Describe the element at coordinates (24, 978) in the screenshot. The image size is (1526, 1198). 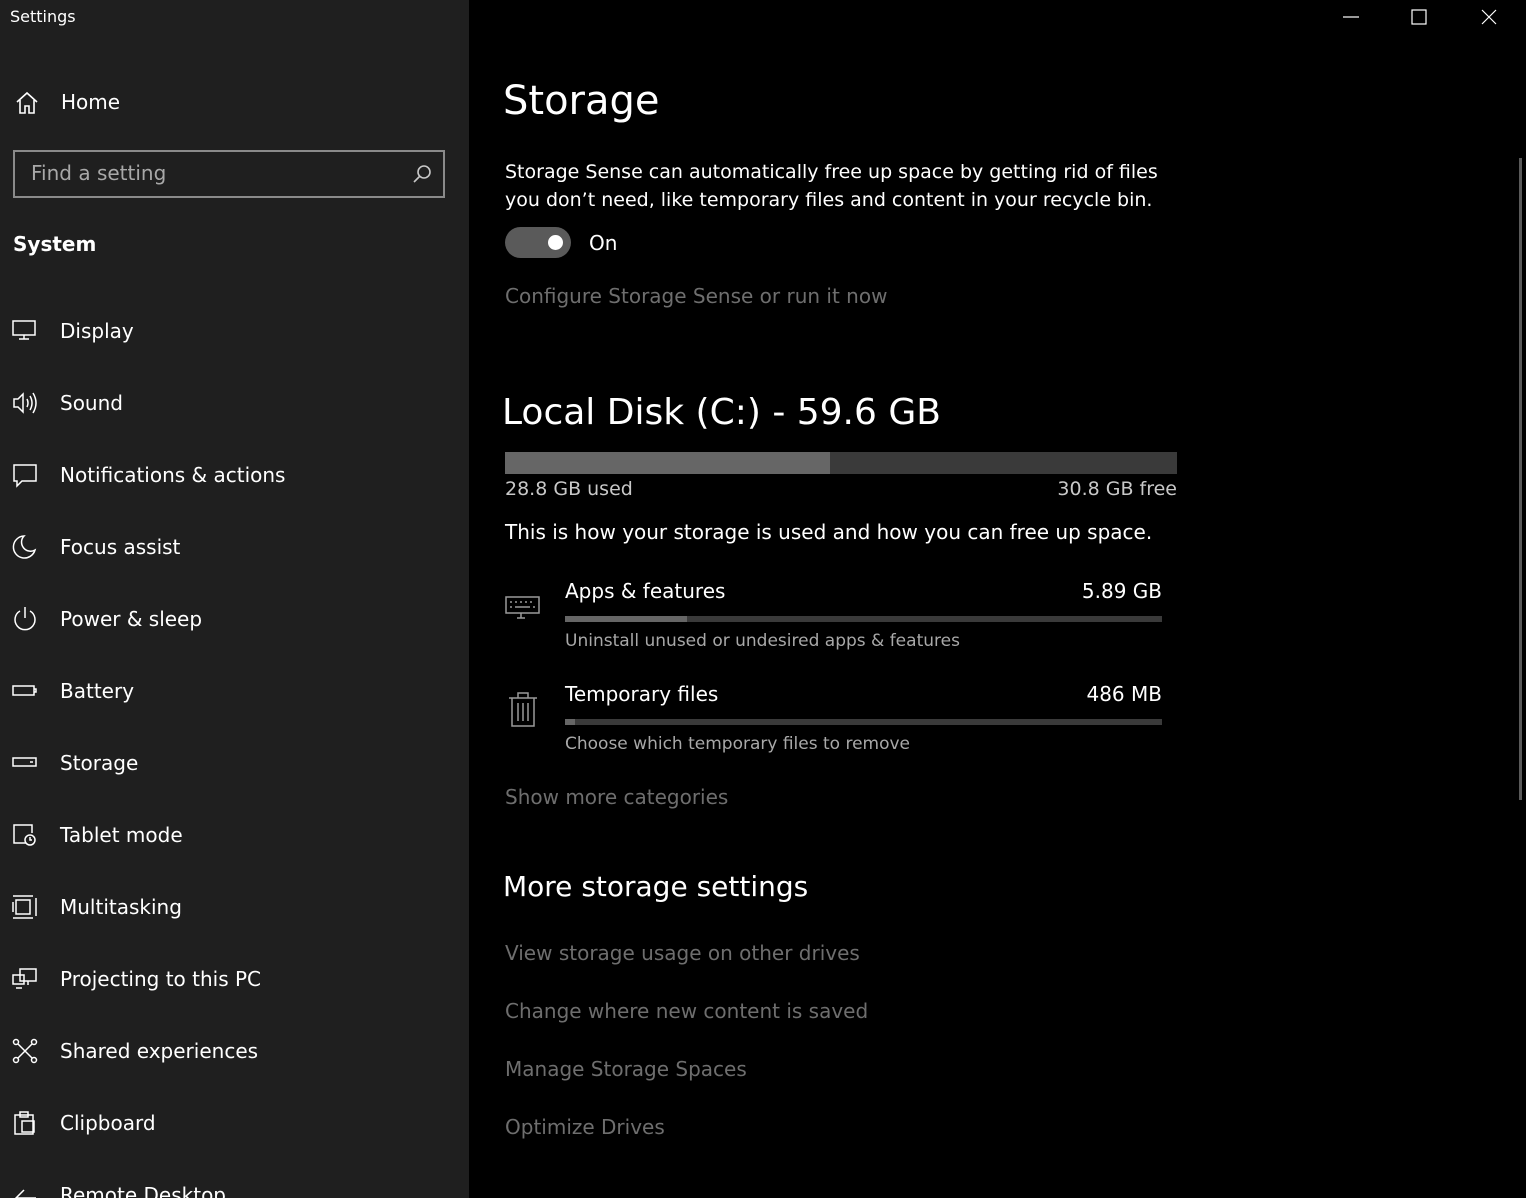
I see `projecting-icon` at that location.